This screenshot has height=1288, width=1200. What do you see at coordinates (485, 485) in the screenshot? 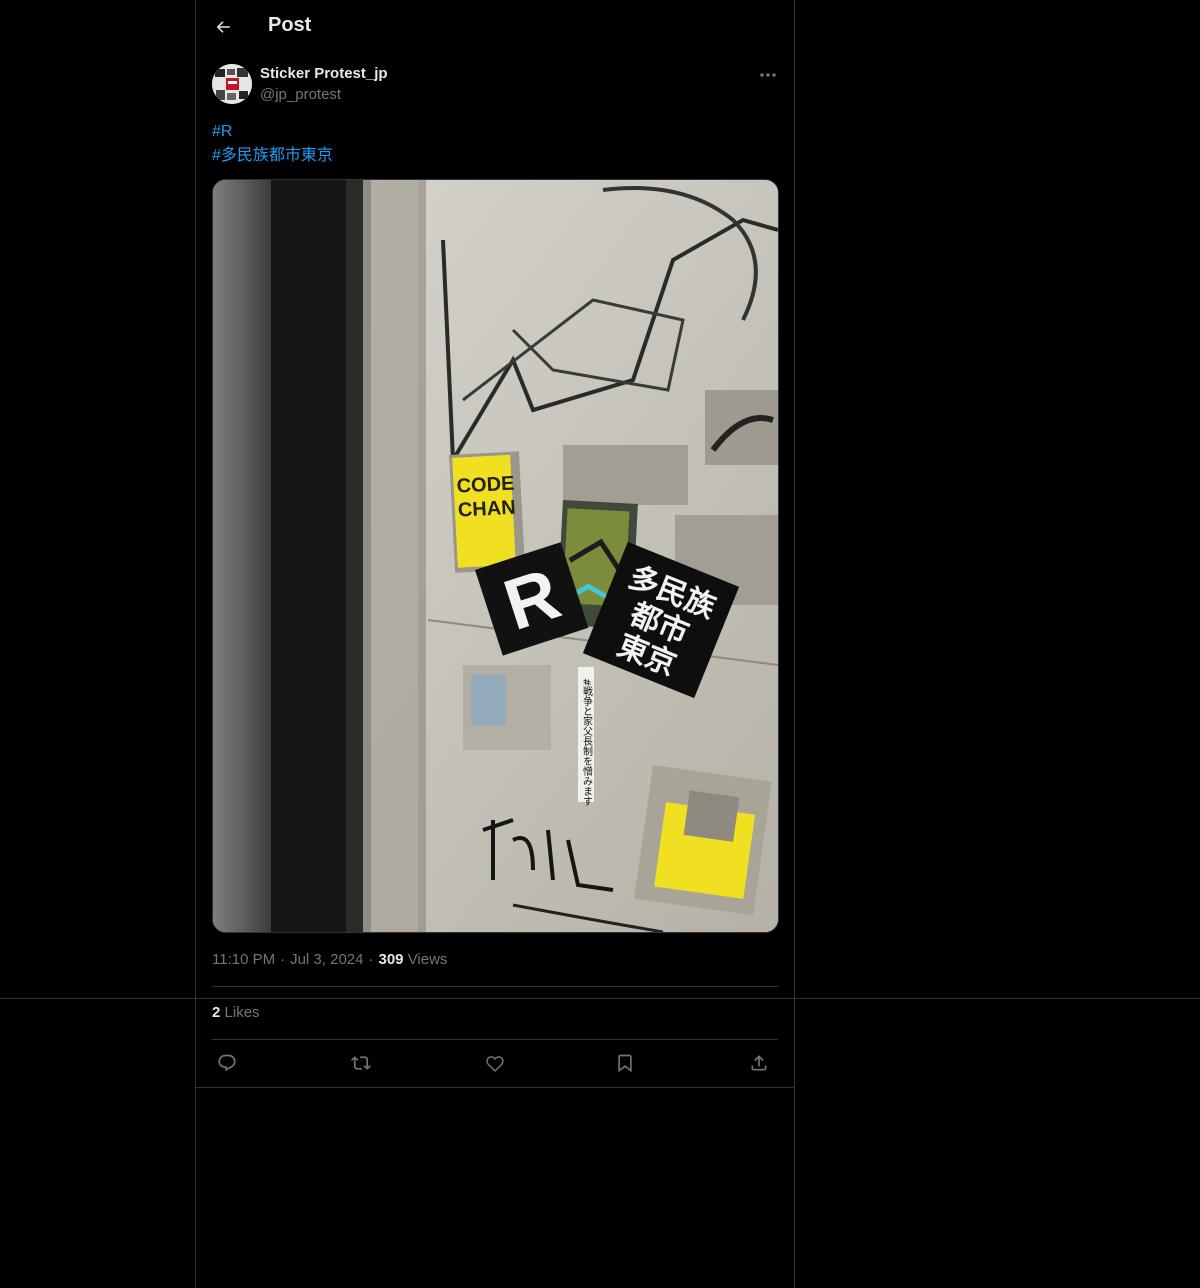
I see `sticker-text: CODE` at bounding box center [485, 485].